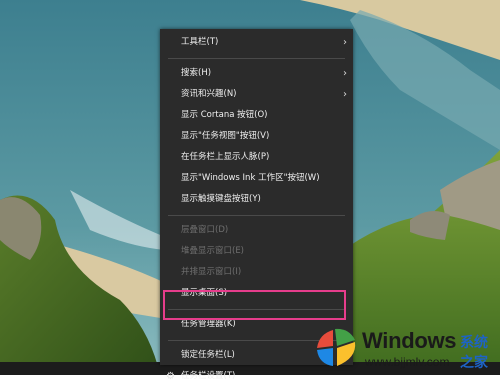  What do you see at coordinates (208, 324) in the screenshot?
I see `menu-item-label: 任务管理器(K)` at bounding box center [208, 324].